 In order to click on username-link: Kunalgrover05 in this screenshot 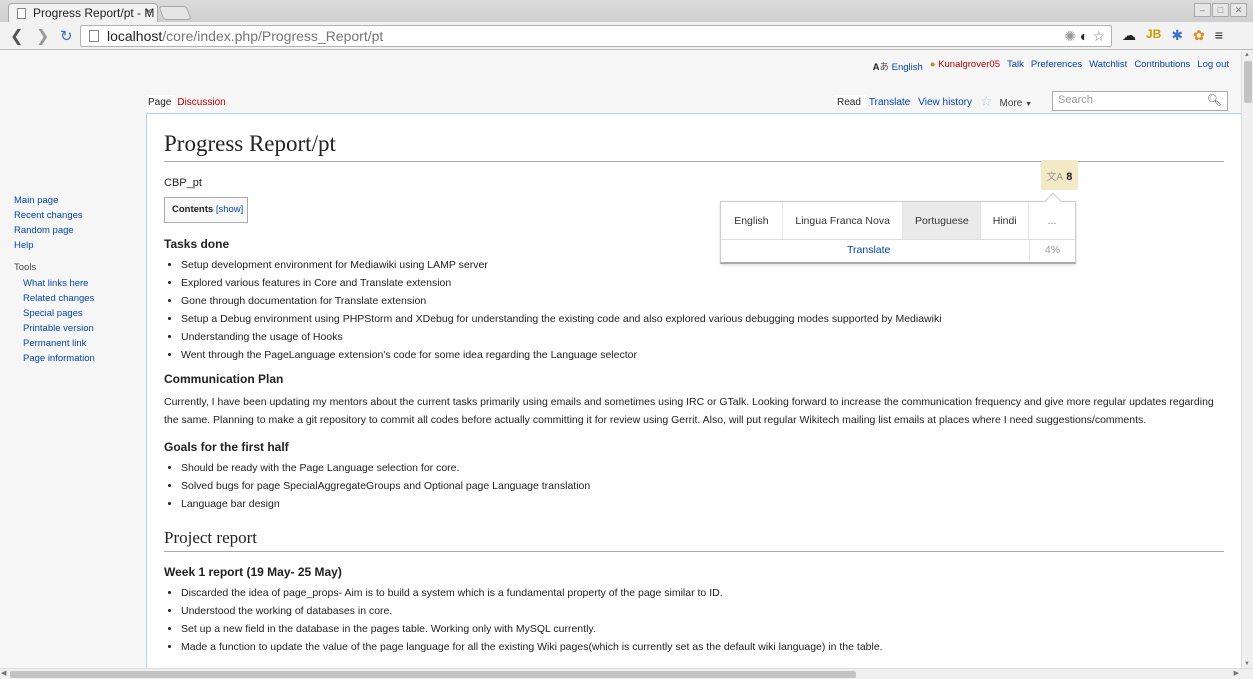, I will do `click(969, 64)`.